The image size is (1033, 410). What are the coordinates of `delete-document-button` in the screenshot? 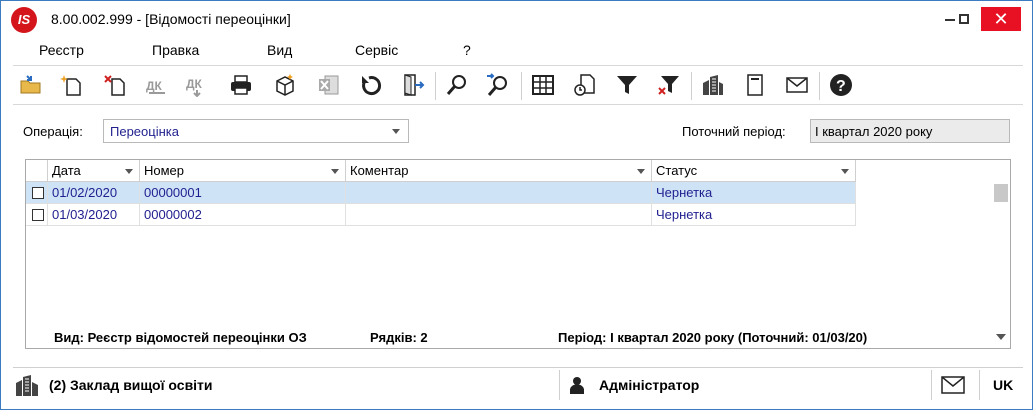 It's located at (115, 85).